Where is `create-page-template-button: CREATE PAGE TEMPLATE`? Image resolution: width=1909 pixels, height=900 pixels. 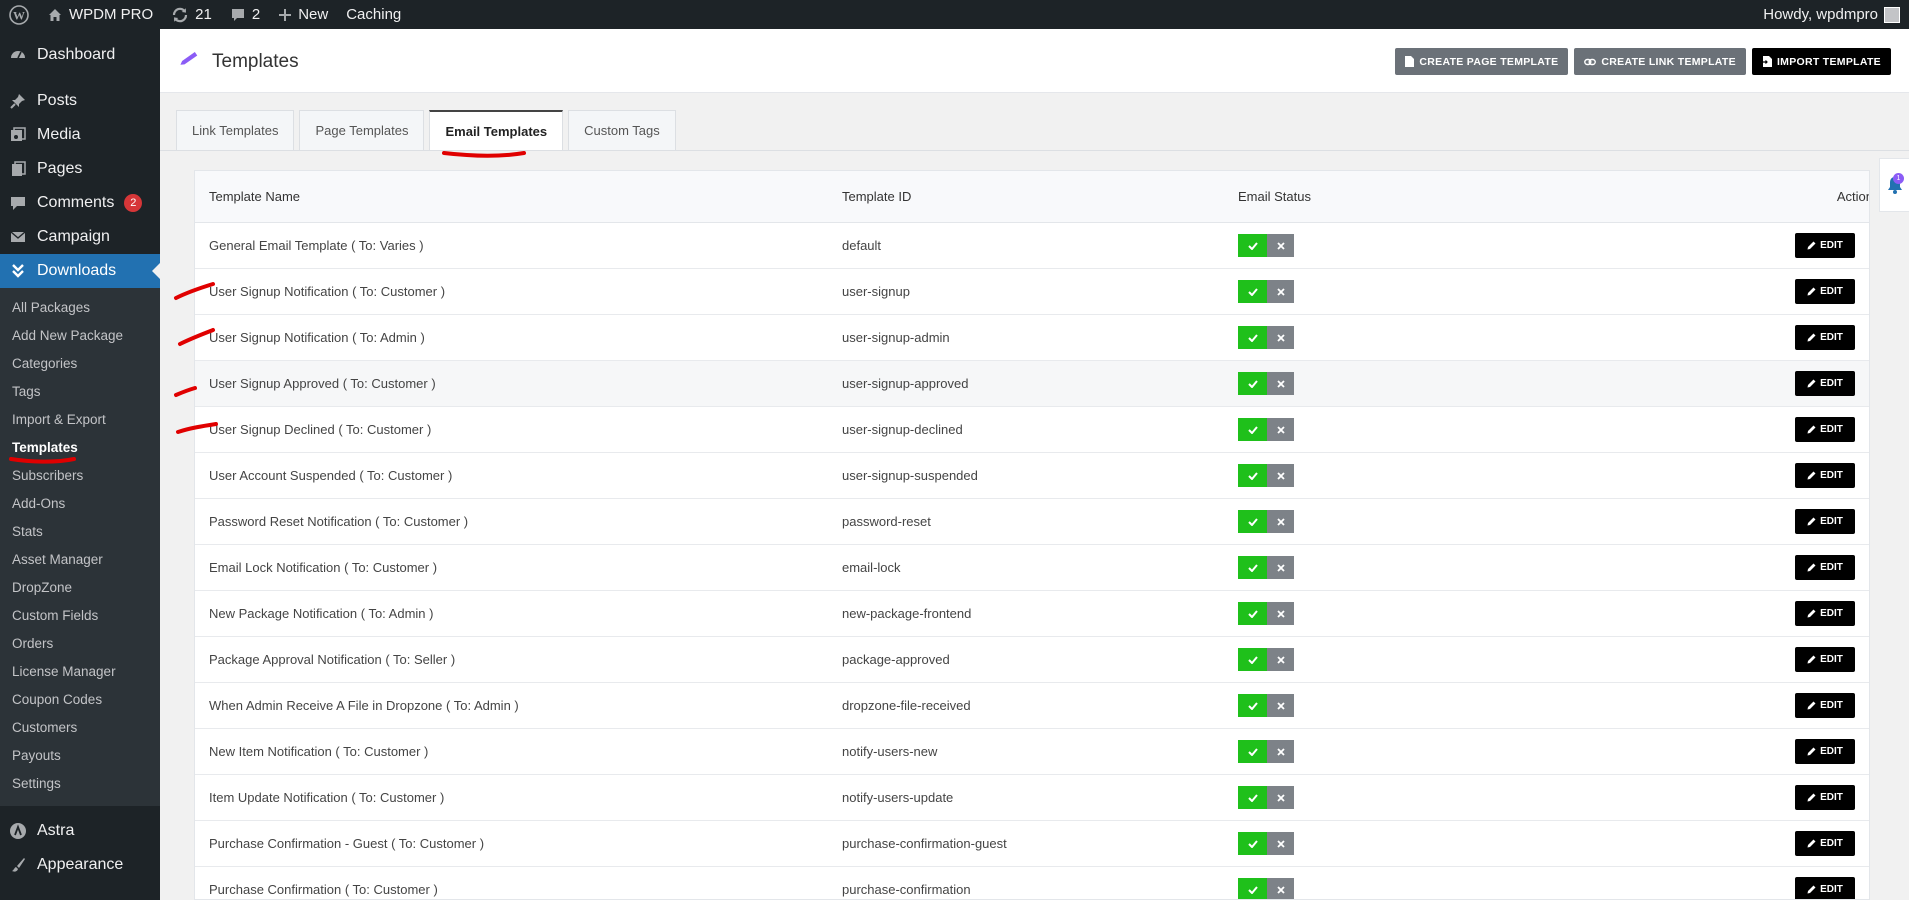
create-page-template-button: CREATE PAGE TEMPLATE is located at coordinates (1482, 61).